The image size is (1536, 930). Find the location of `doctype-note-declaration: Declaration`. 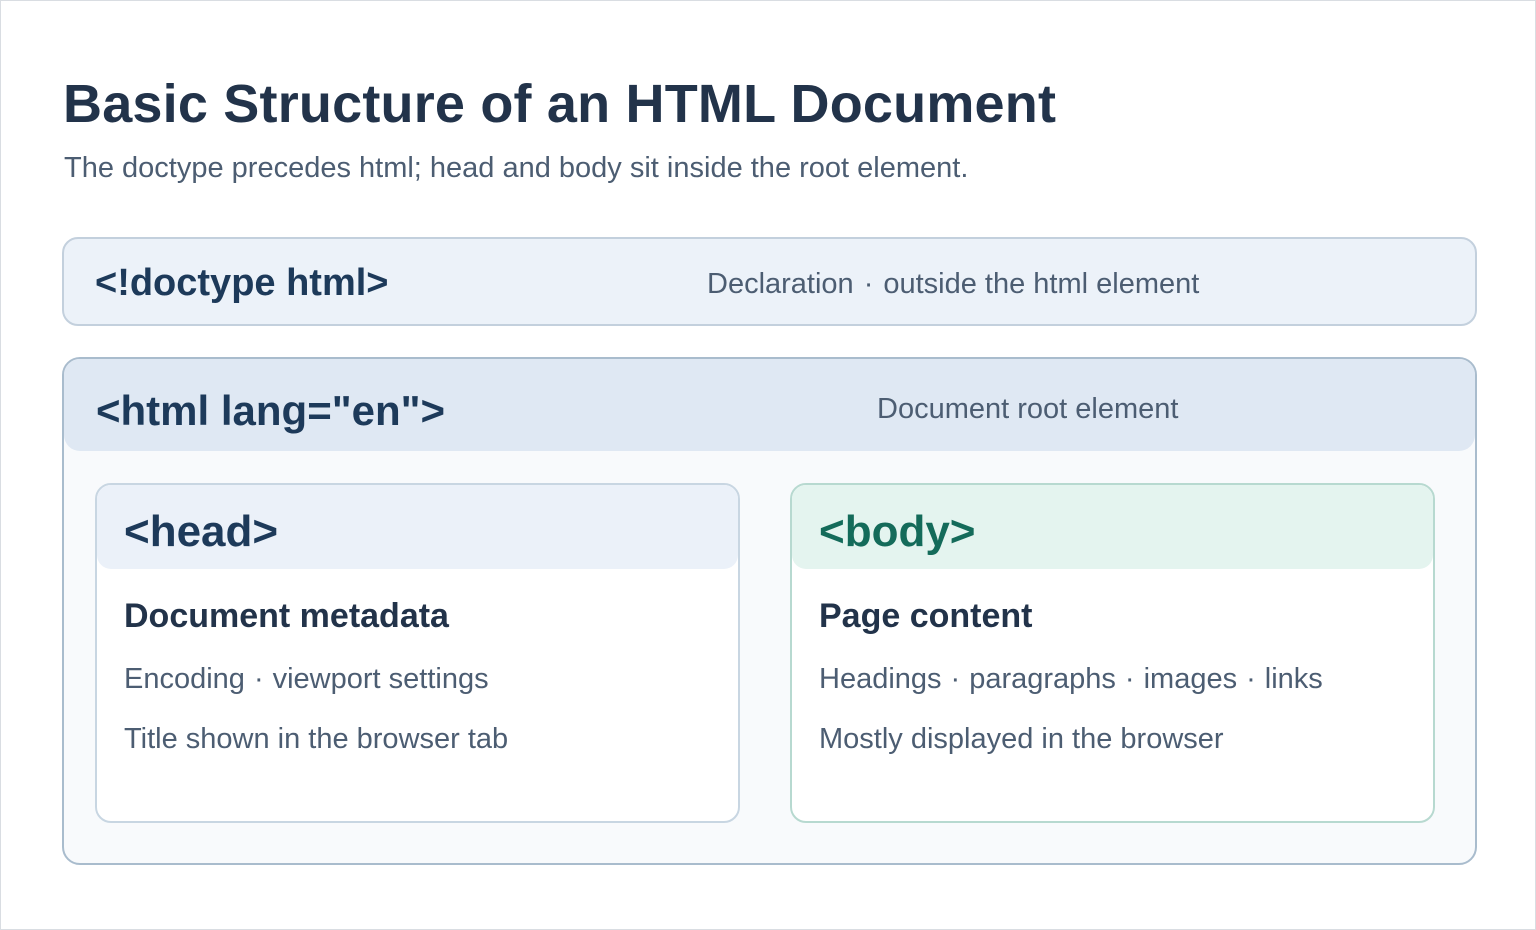

doctype-note-declaration: Declaration is located at coordinates (780, 284).